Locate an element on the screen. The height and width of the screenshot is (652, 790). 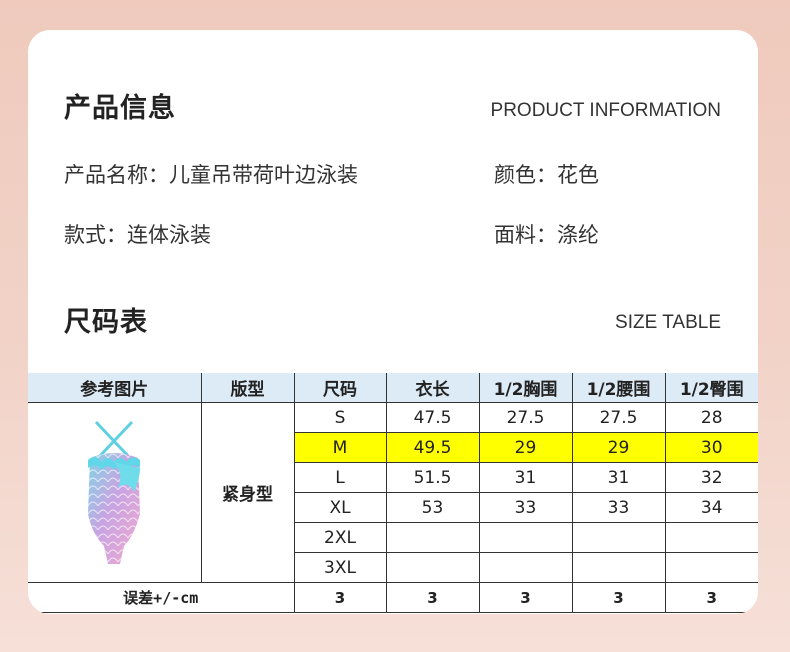
fit-type: 紧身型 is located at coordinates (247, 492).